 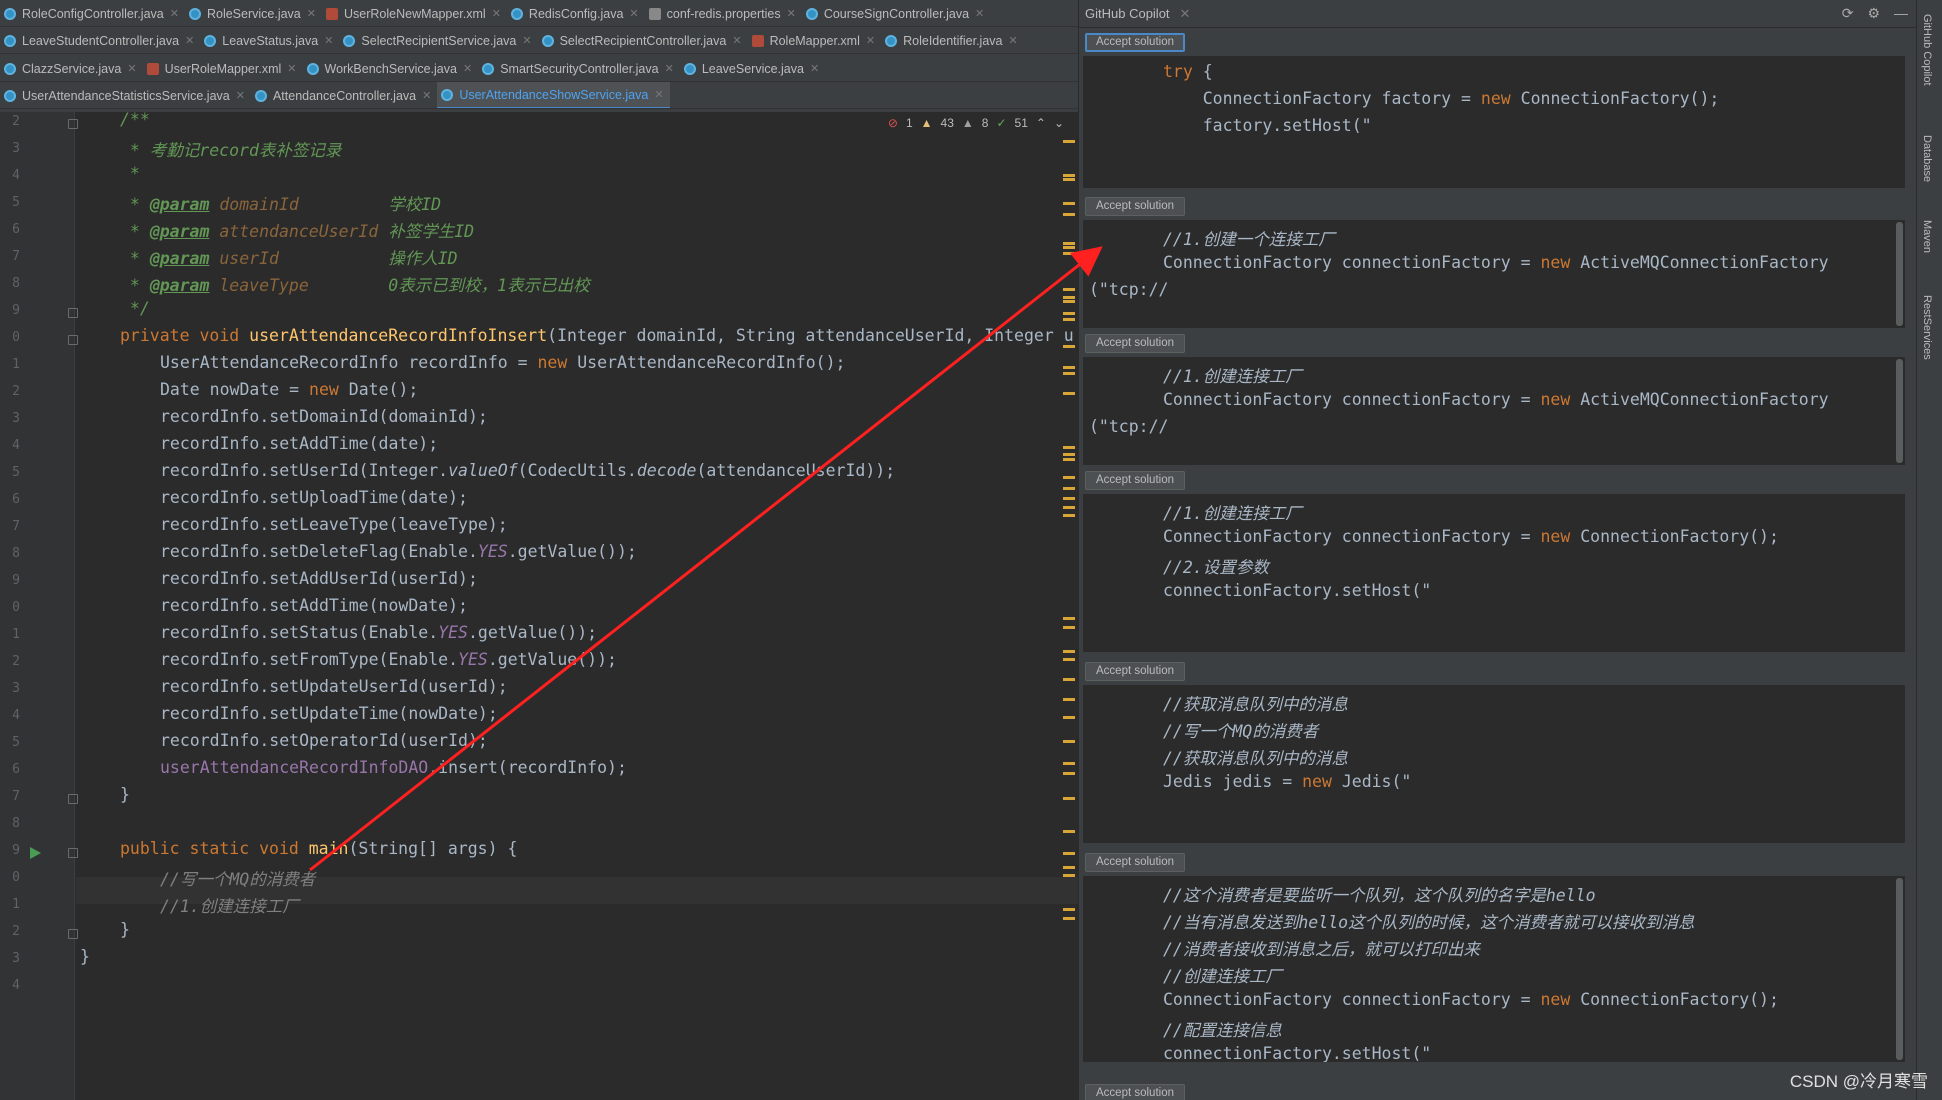 I want to click on tool-window-copilot: GitHub Copilot, so click(x=1927, y=50).